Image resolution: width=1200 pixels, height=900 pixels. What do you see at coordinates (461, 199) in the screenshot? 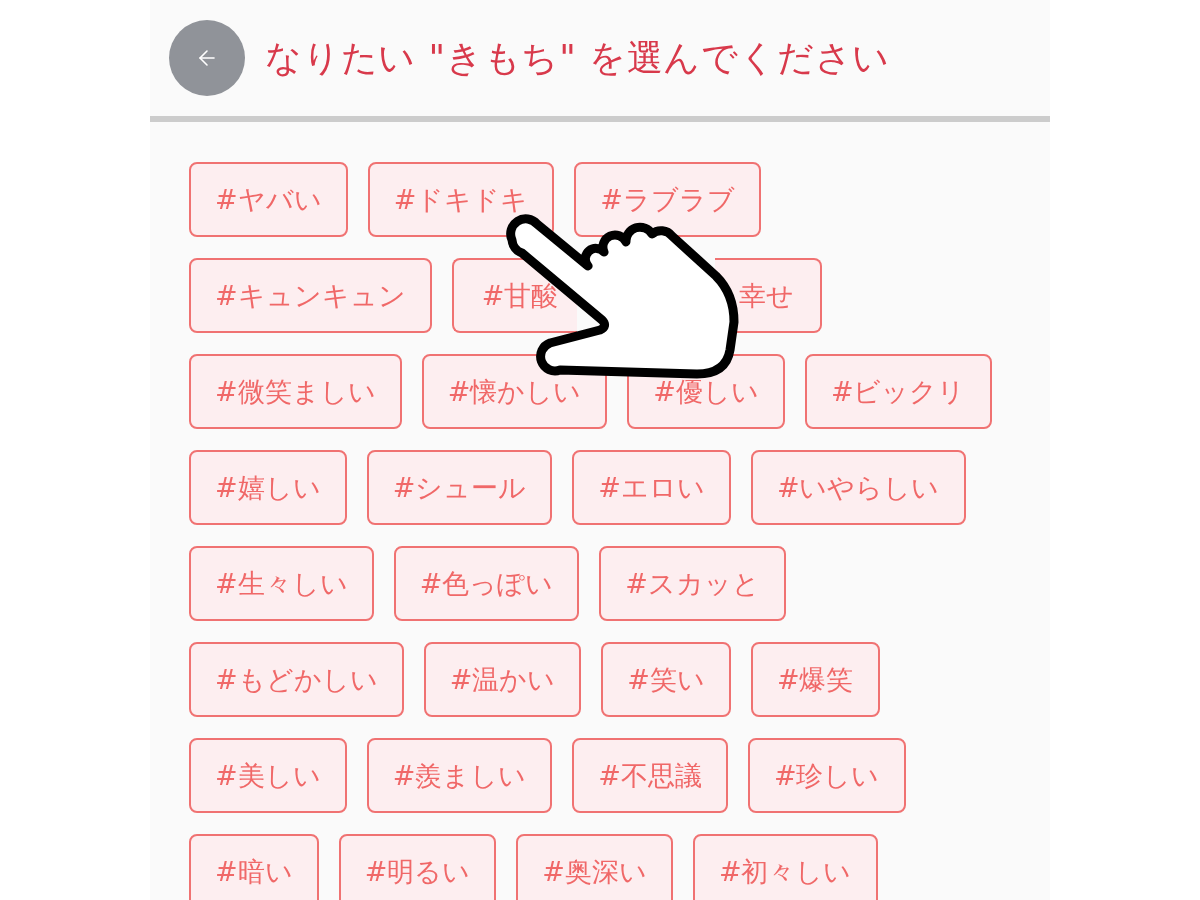
I see `mood-tag: #ドキドキ` at bounding box center [461, 199].